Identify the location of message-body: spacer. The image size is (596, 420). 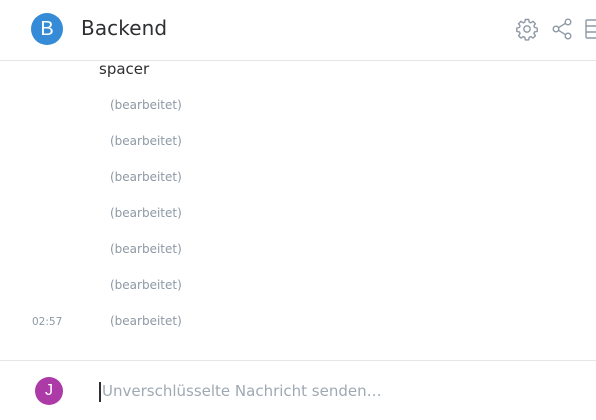
(124, 69).